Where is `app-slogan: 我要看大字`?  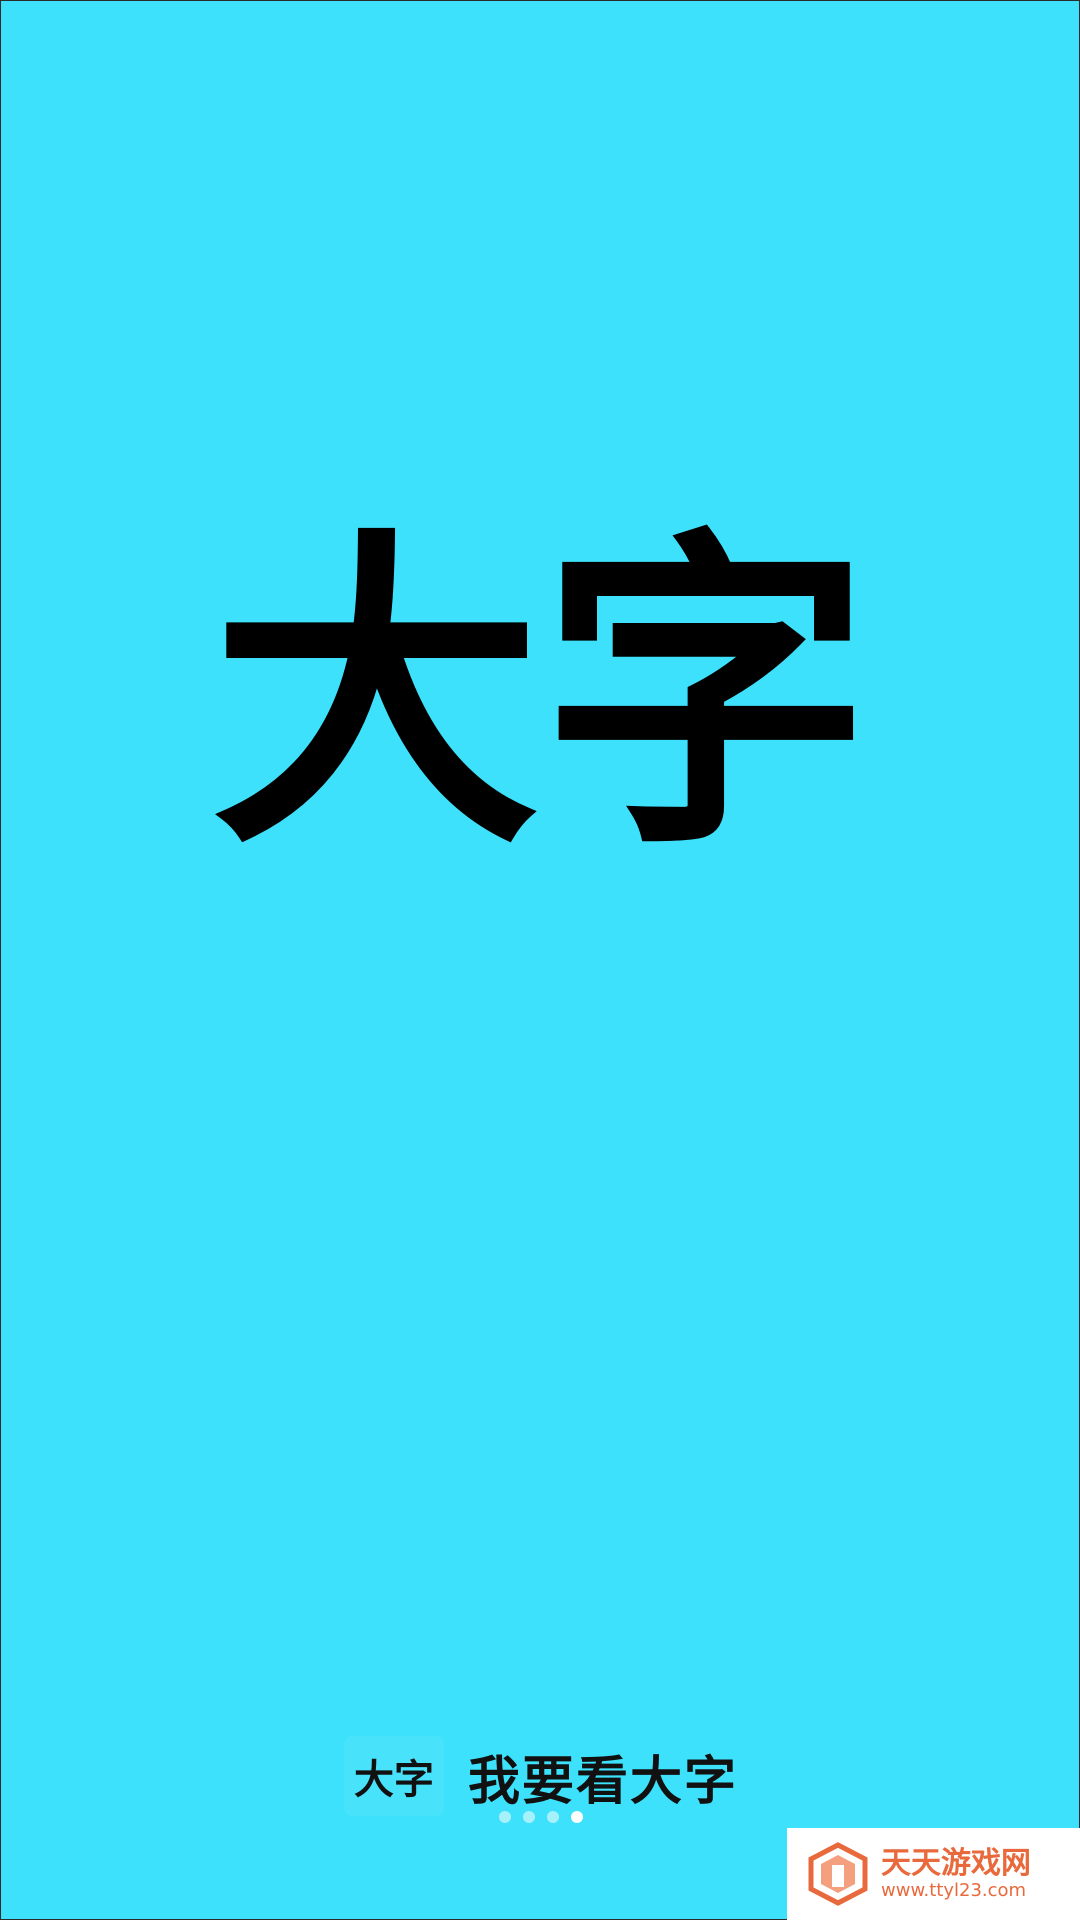
app-slogan: 我要看大字 is located at coordinates (602, 1781).